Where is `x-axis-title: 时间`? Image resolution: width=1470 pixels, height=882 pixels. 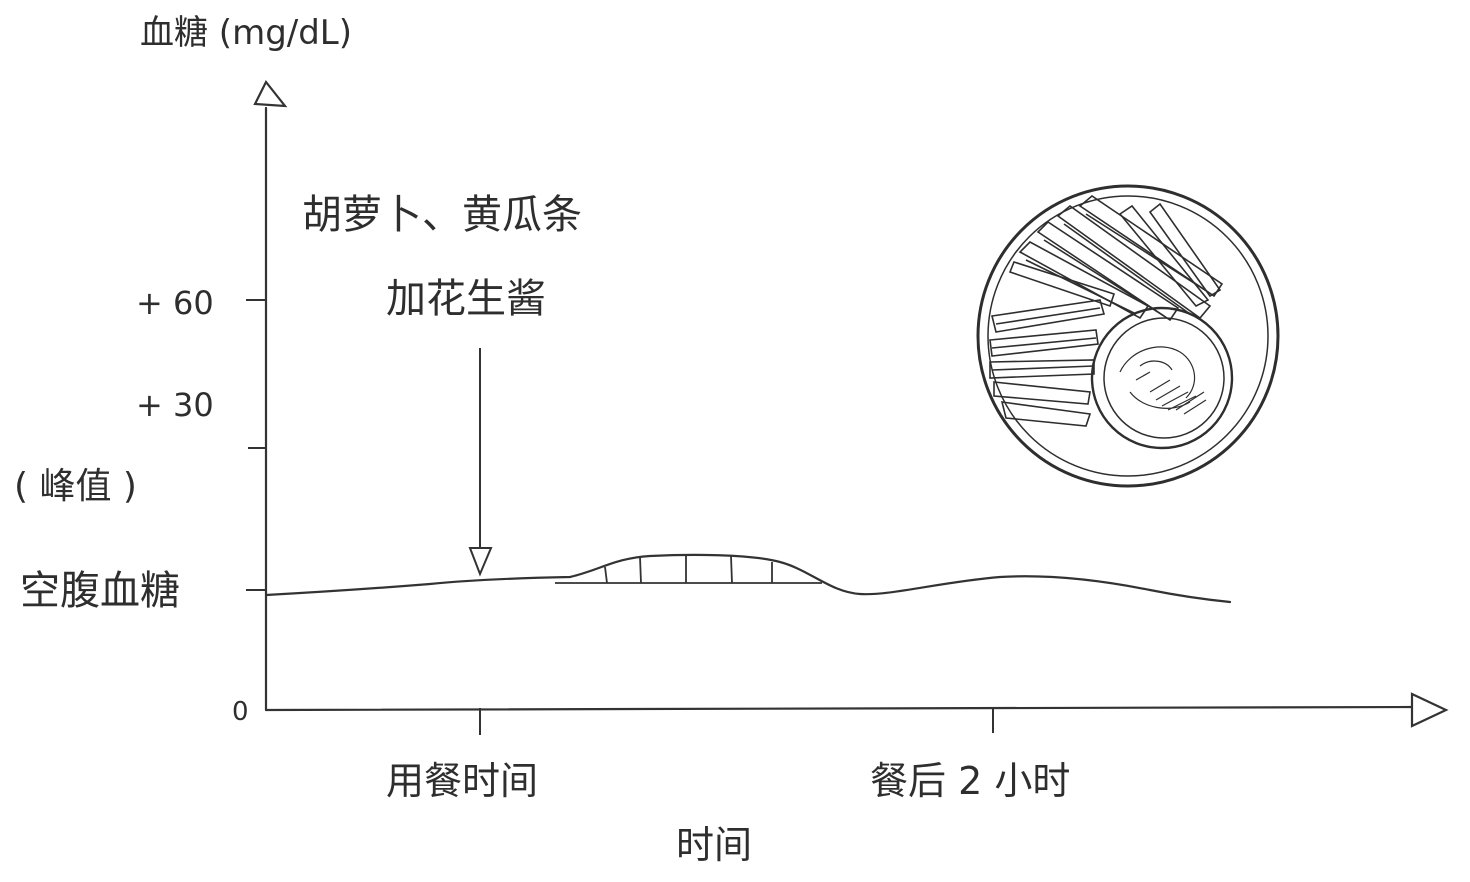
x-axis-title: 时间 is located at coordinates (714, 845).